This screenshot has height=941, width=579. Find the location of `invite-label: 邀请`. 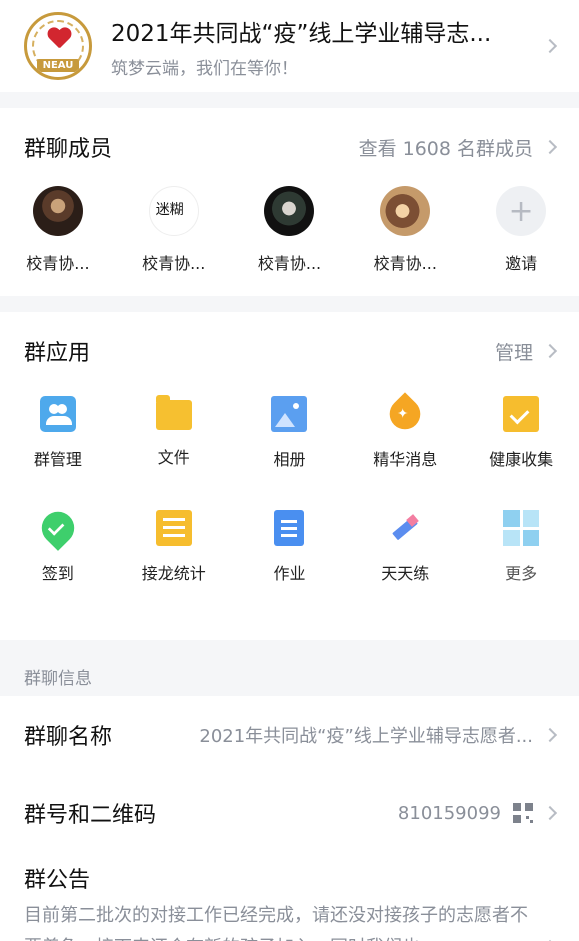

invite-label: 邀请 is located at coordinates (521, 263).